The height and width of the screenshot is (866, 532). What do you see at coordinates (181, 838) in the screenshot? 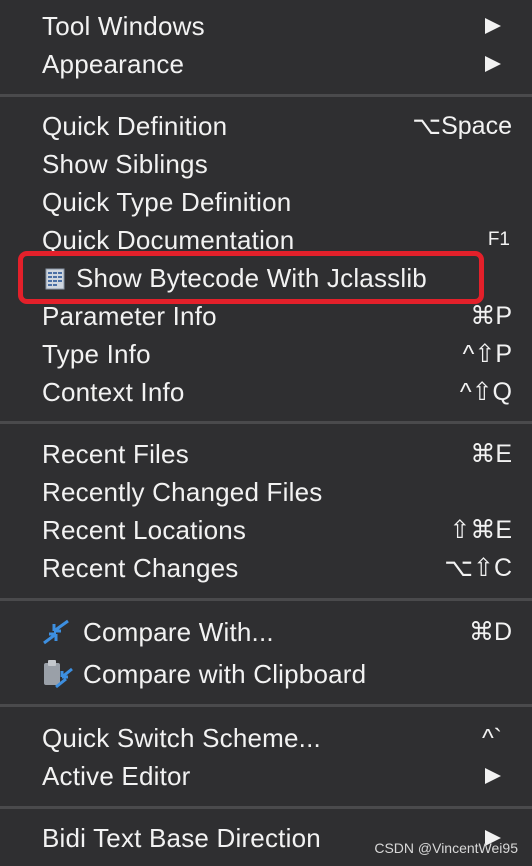
I see `menu-item-label: Bidi Text Base Direction` at bounding box center [181, 838].